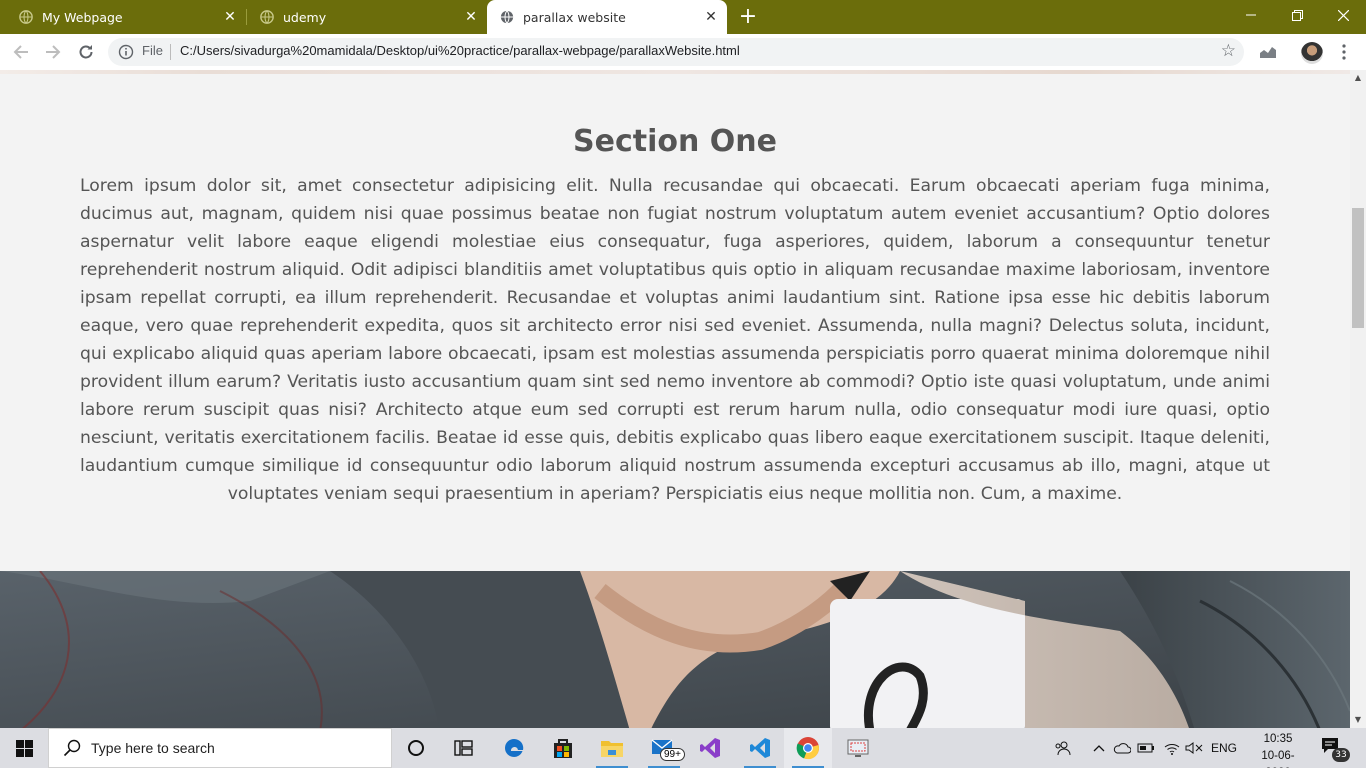  Describe the element at coordinates (1358, 78) in the screenshot. I see `scroll-up-arrow-icon: ▲` at that location.